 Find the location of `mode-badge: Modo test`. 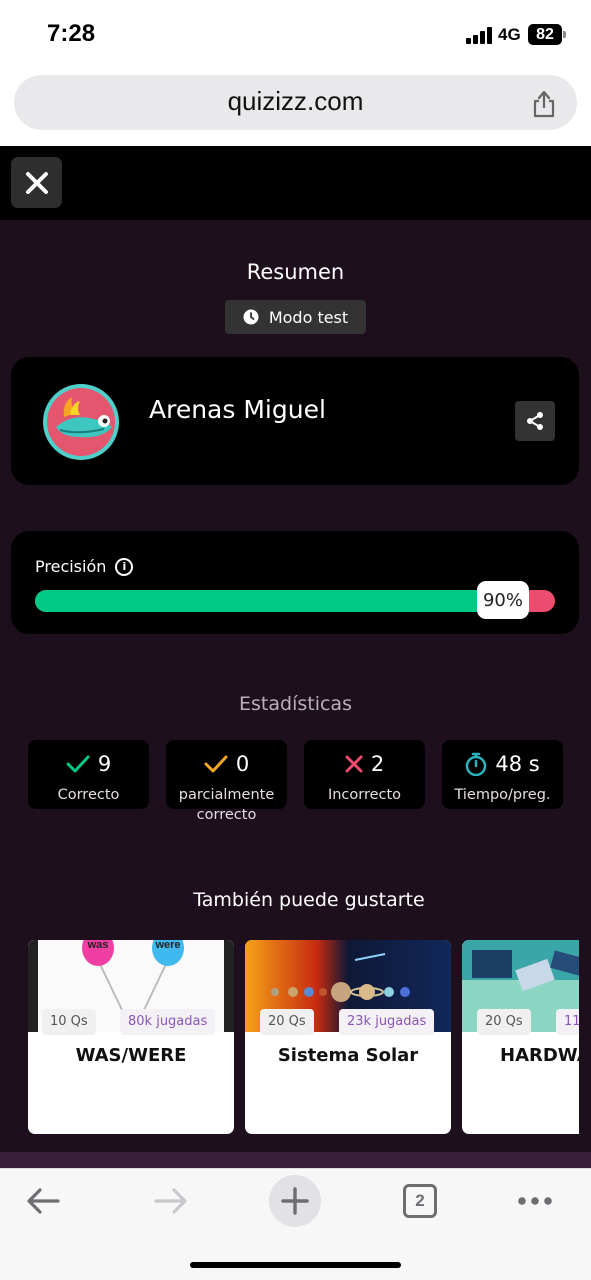

mode-badge: Modo test is located at coordinates (295, 317).